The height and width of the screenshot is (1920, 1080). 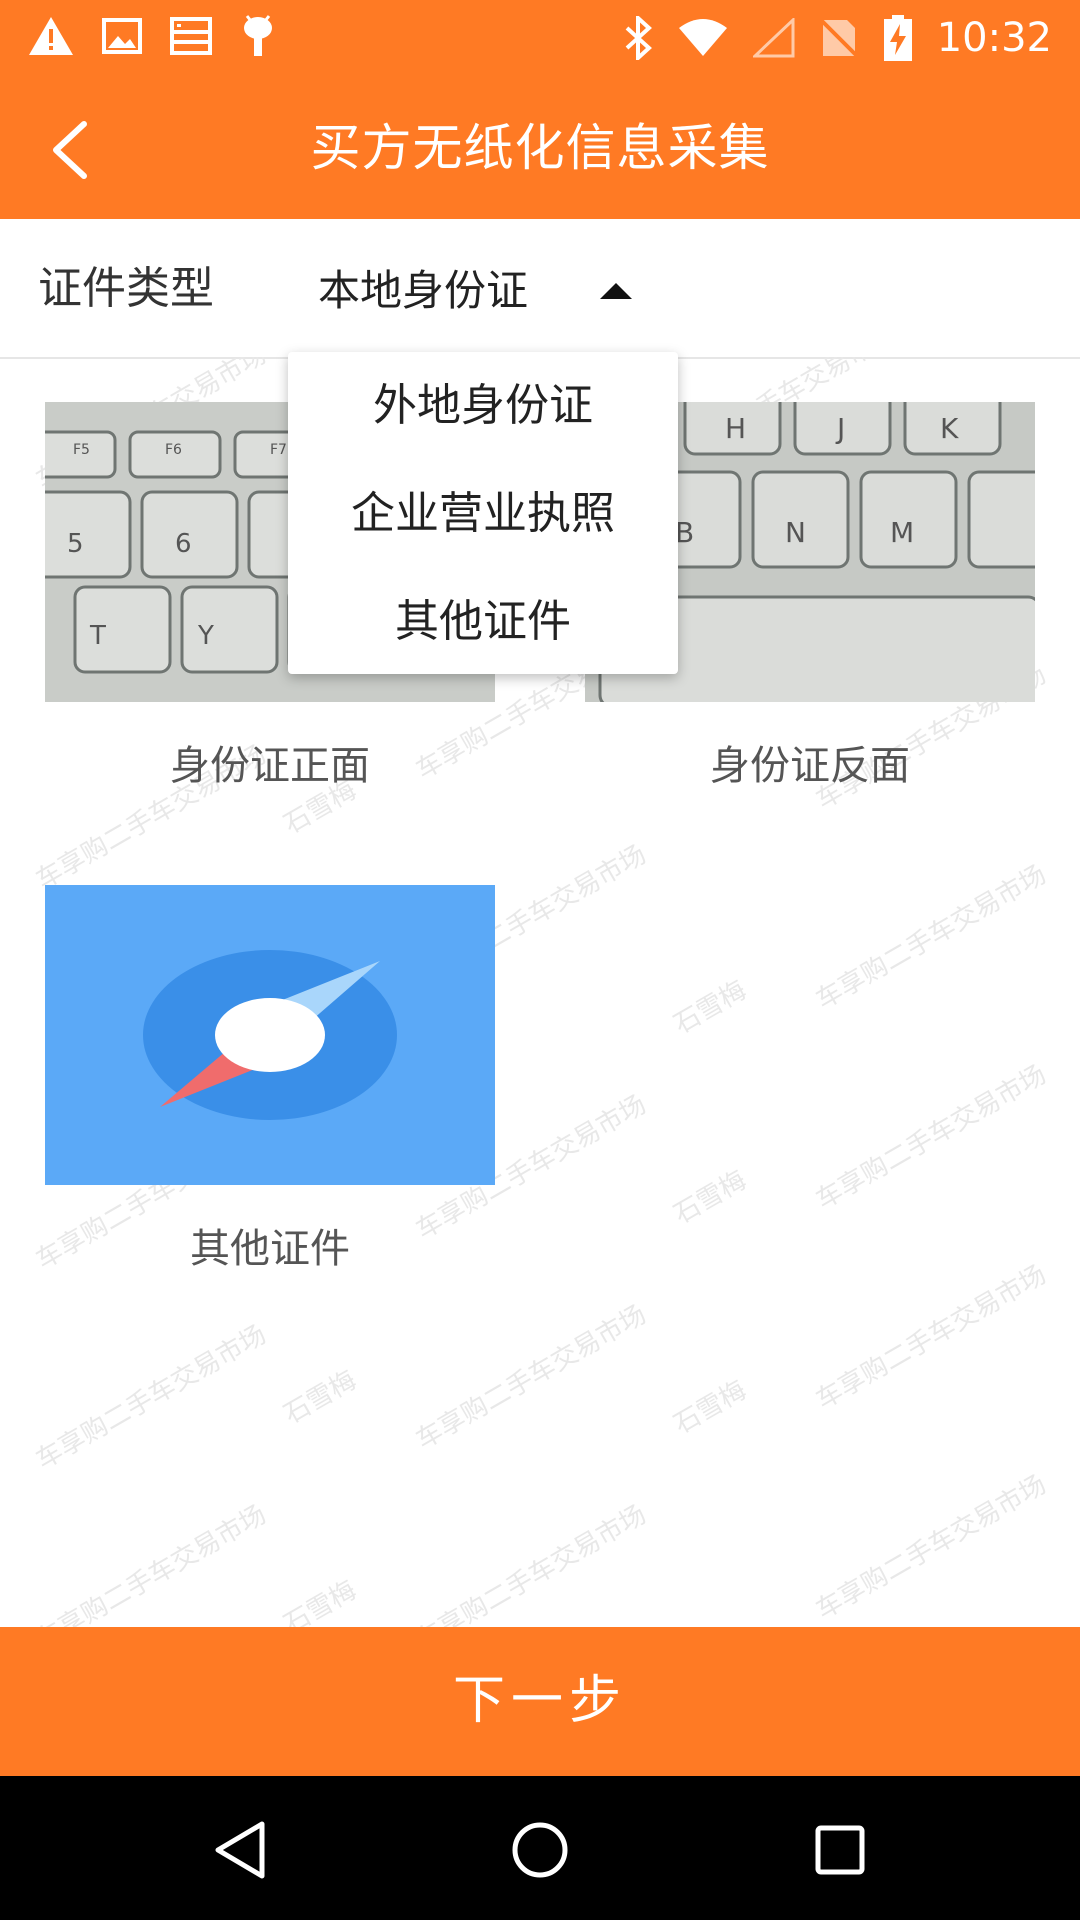 What do you see at coordinates (270, 1249) in the screenshot?
I see `other-certificate-caption: 其他证件` at bounding box center [270, 1249].